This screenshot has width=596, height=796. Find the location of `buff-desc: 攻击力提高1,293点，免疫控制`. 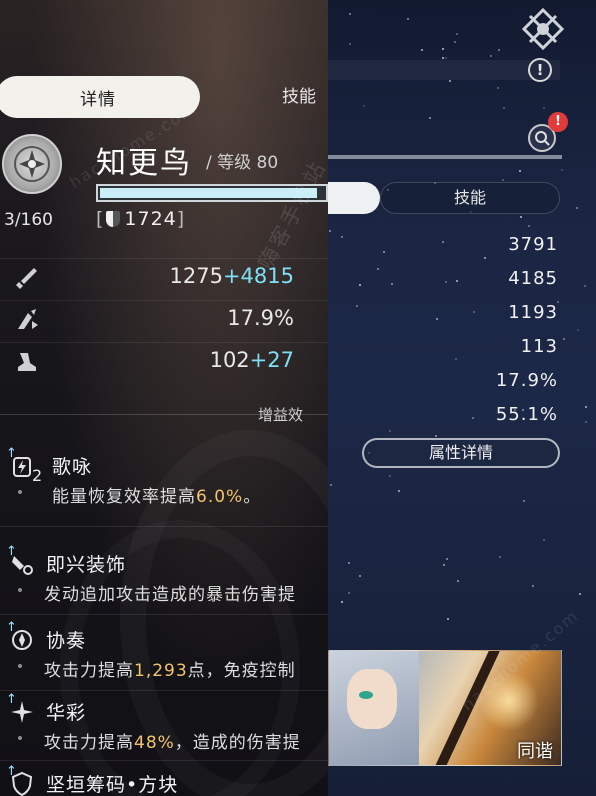

buff-desc: 攻击力提高1,293点，免疫控制 is located at coordinates (170, 668).